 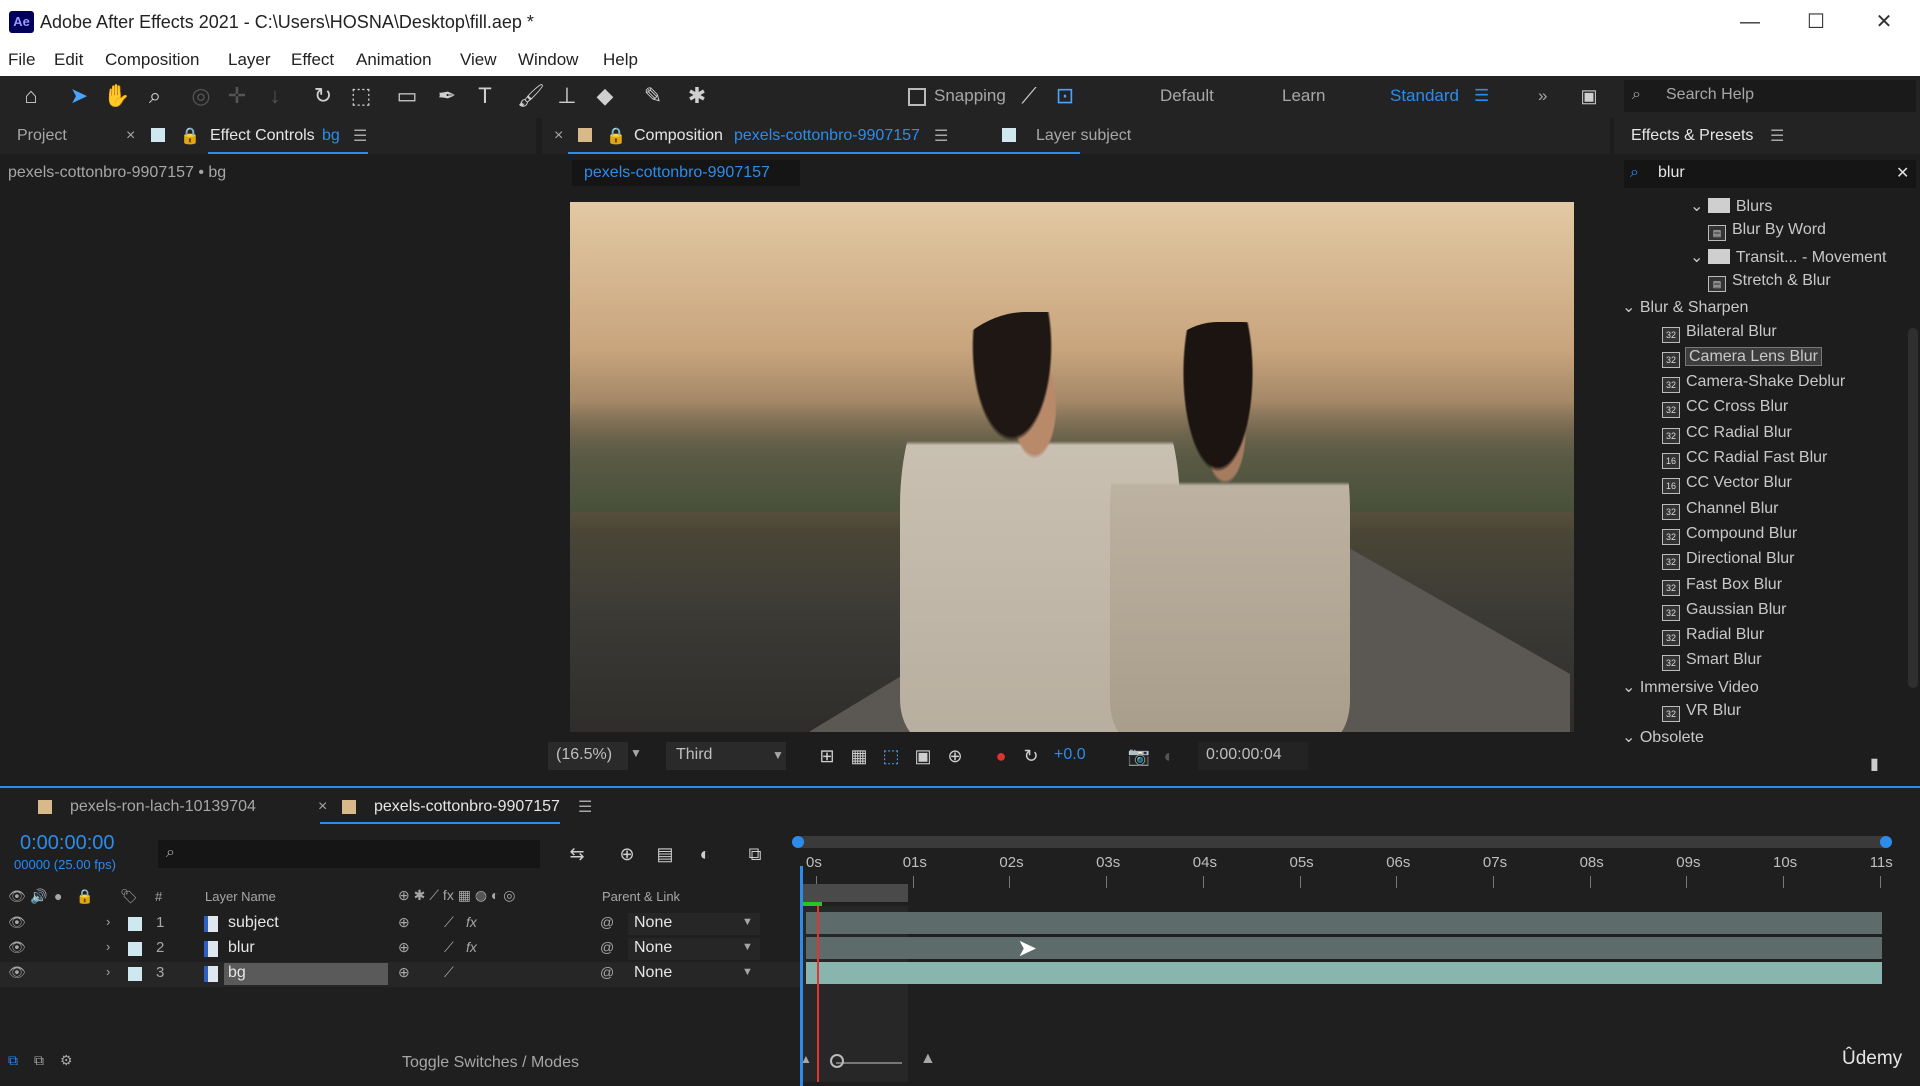 I want to click on effects-list-item: 32 Compound Blur, so click(x=1729, y=537).